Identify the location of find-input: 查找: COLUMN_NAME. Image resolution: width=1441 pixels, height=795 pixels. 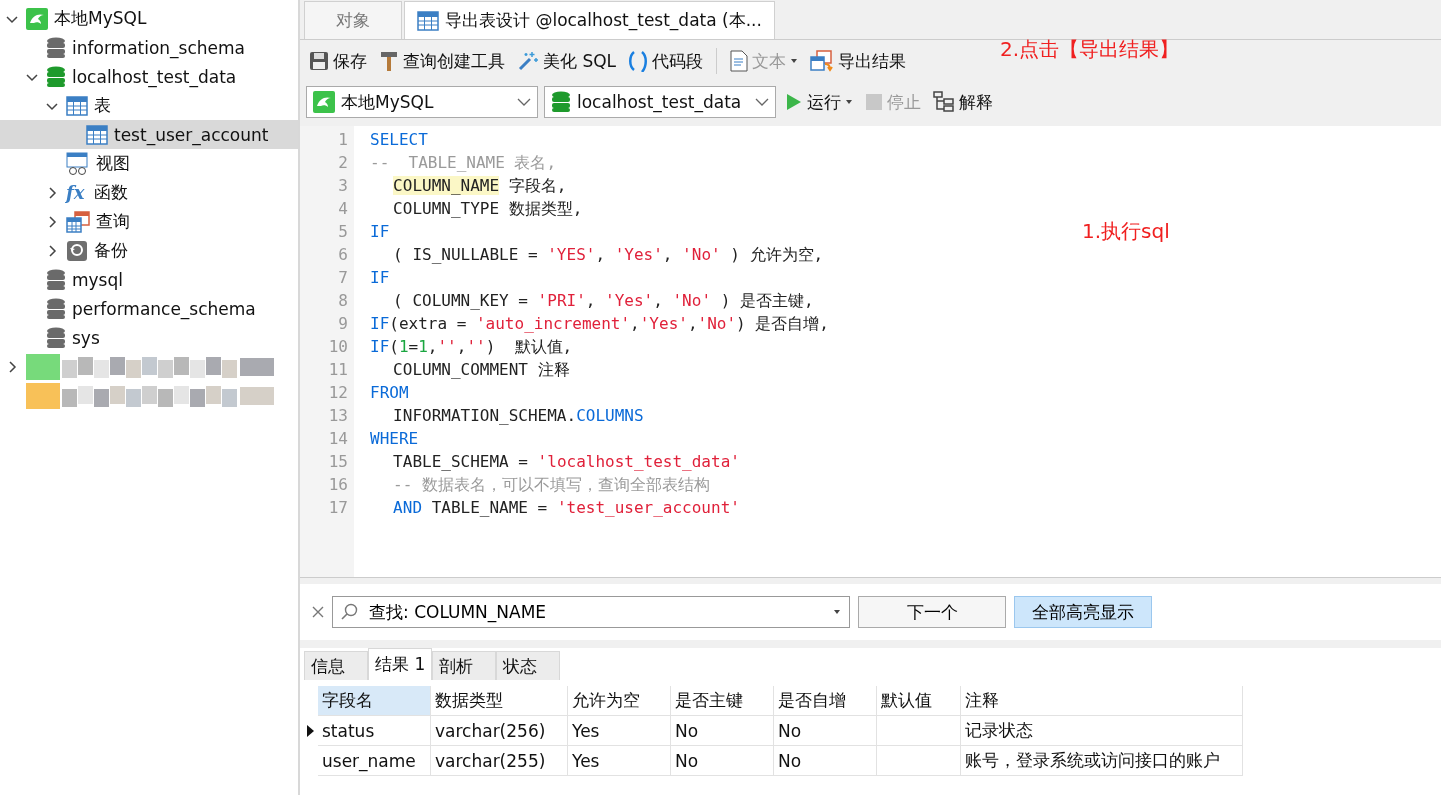
(596, 612).